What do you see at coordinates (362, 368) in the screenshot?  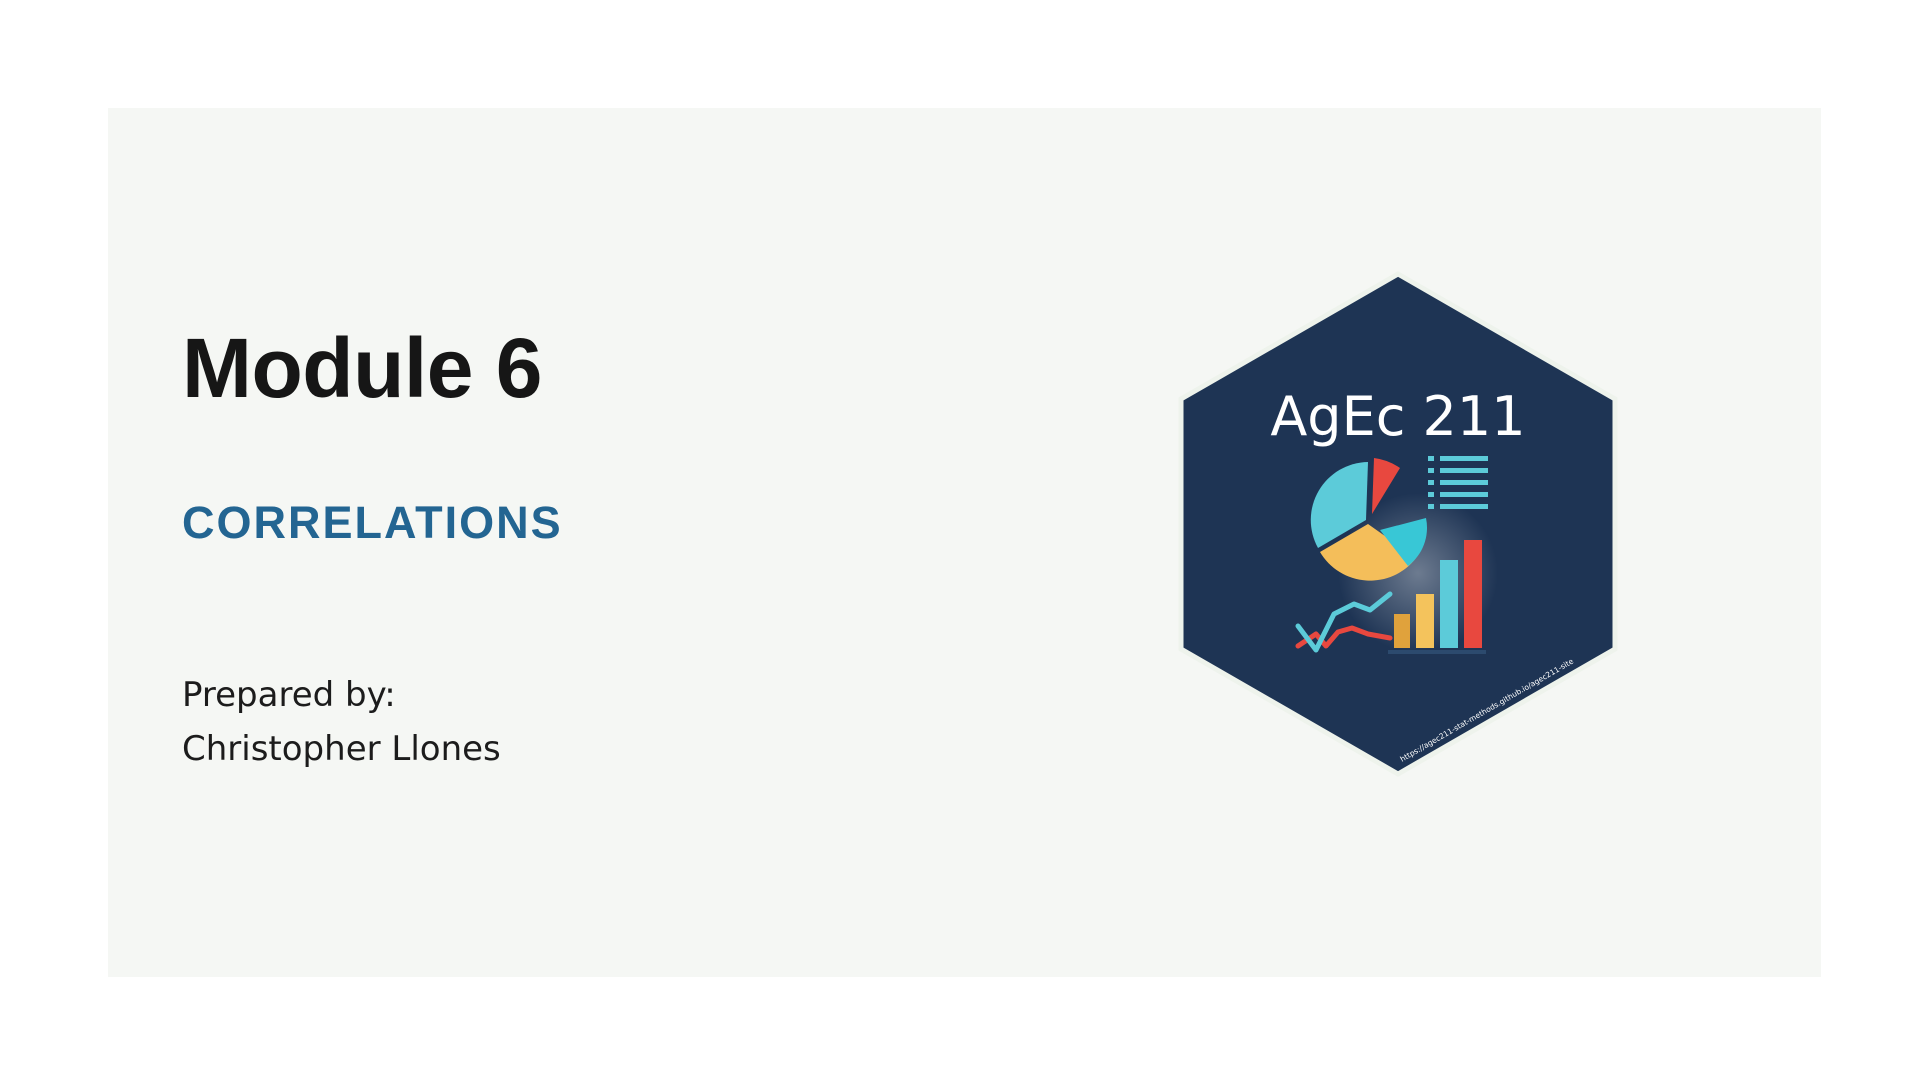 I see `slide-title: Module 6` at bounding box center [362, 368].